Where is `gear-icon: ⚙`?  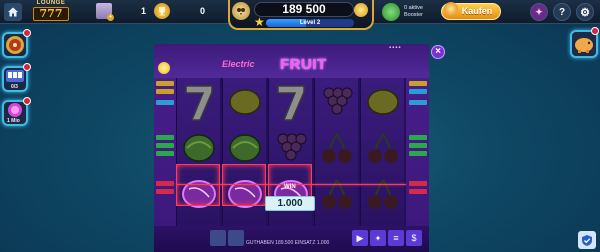 gear-icon: ⚙ is located at coordinates (585, 12).